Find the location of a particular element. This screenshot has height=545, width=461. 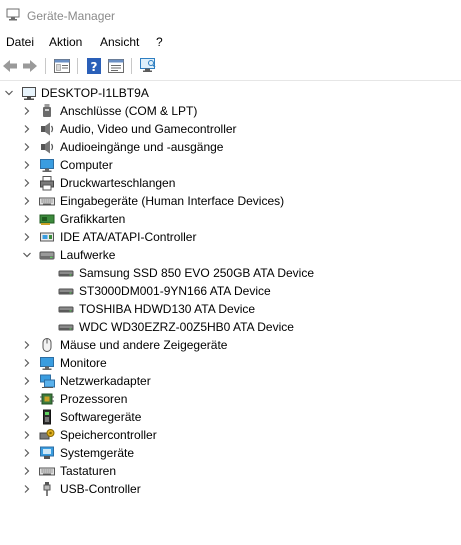

tree-category-label: Audio, Video und Gamecontroller is located at coordinates (148, 129).